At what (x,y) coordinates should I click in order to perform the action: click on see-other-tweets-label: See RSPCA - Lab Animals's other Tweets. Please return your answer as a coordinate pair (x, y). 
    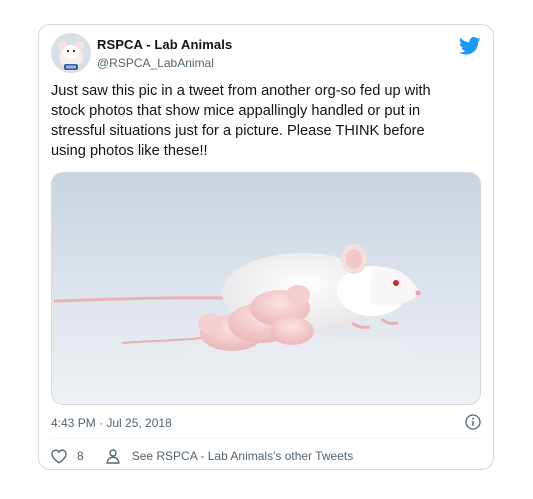
    Looking at the image, I should click on (242, 456).